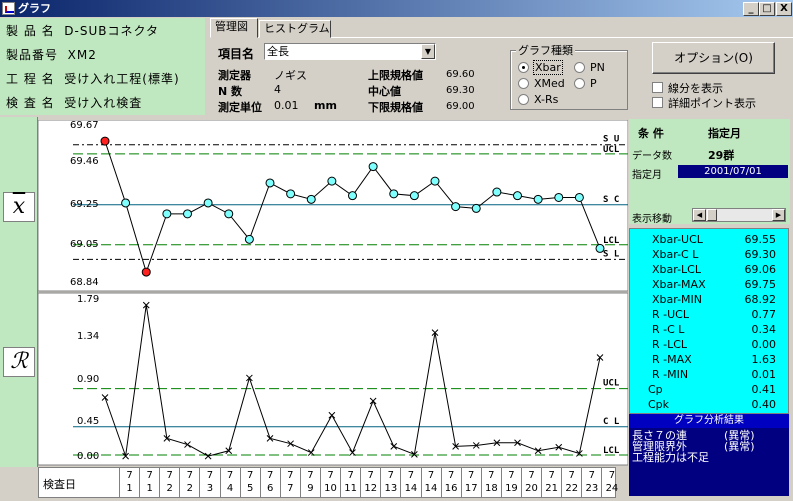  What do you see at coordinates (330, 488) in the screenshot?
I see `date-day: 10` at bounding box center [330, 488].